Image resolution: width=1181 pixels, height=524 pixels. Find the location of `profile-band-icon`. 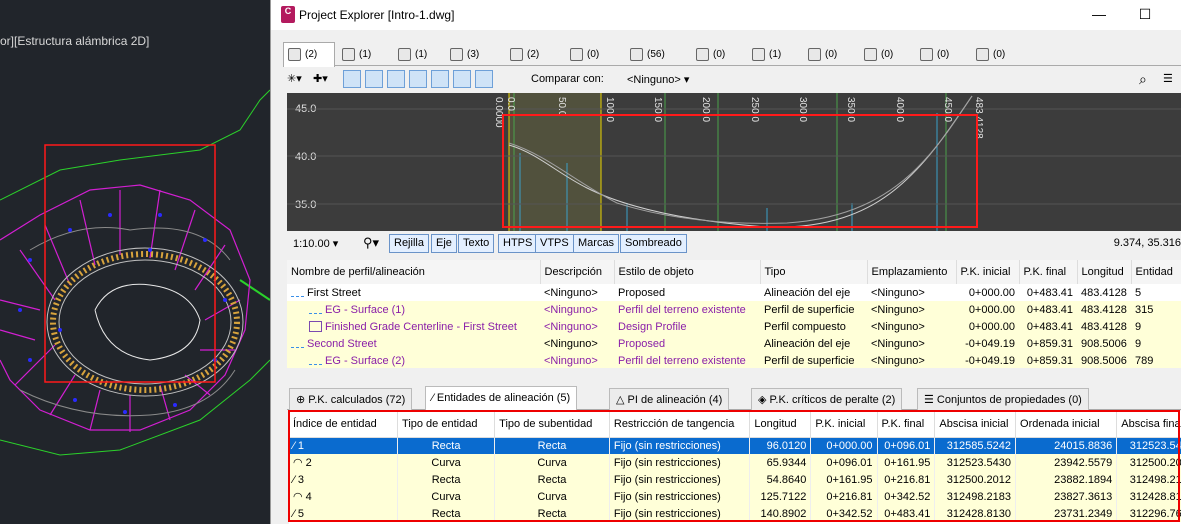

profile-band-icon is located at coordinates (484, 79).